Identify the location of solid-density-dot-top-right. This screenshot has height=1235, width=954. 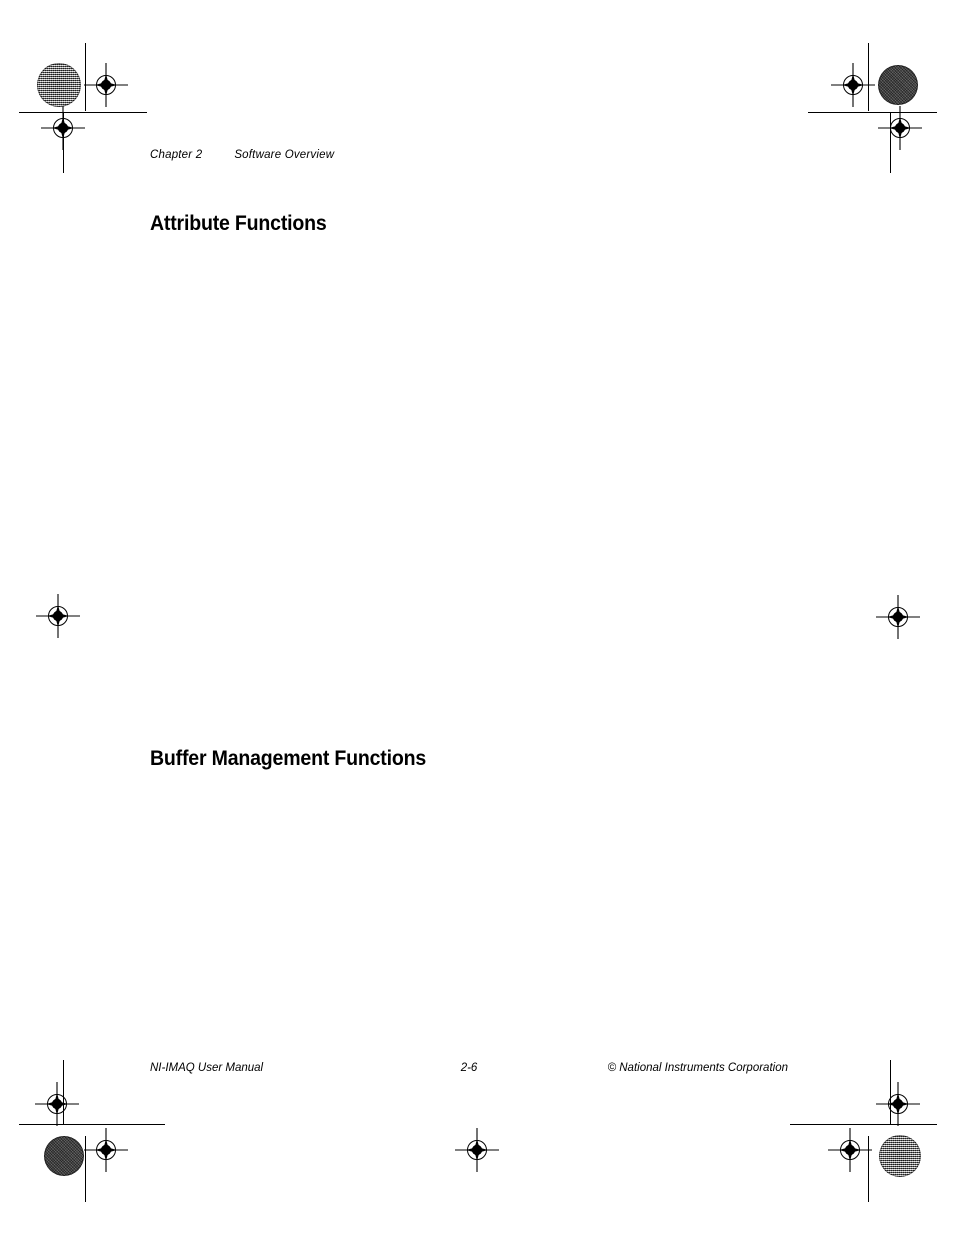
(898, 85).